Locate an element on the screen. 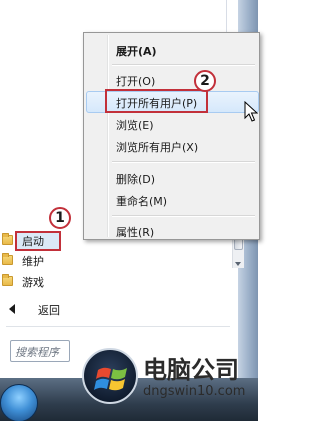 Image resolution: width=320 pixels, height=421 pixels. menu-item-label: 浏览所有用户(X) is located at coordinates (157, 147).